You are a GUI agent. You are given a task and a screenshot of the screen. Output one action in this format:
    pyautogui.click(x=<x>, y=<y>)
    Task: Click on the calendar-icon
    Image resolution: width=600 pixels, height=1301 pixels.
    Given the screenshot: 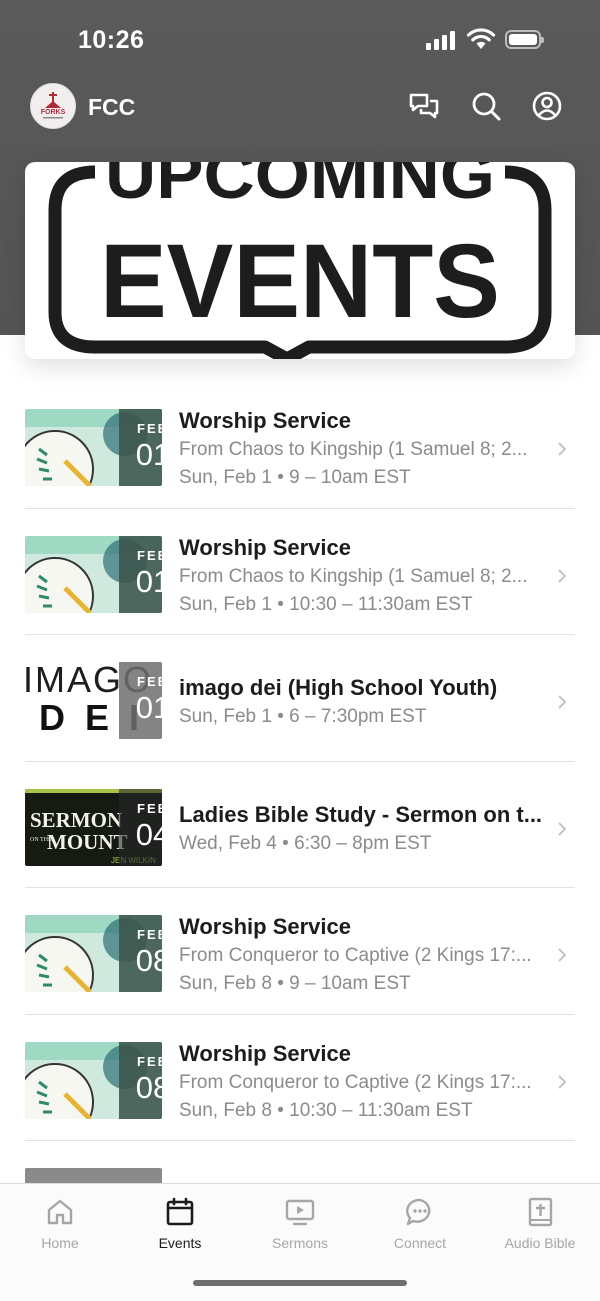 What is the action you would take?
    pyautogui.click(x=180, y=1211)
    